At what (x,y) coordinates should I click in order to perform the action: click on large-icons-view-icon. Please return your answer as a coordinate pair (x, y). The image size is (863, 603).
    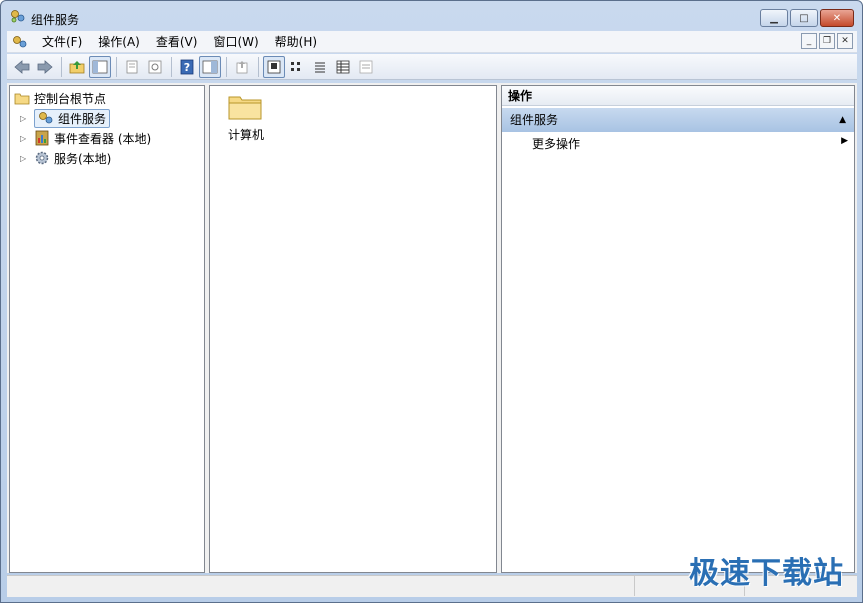
    Looking at the image, I should click on (274, 66).